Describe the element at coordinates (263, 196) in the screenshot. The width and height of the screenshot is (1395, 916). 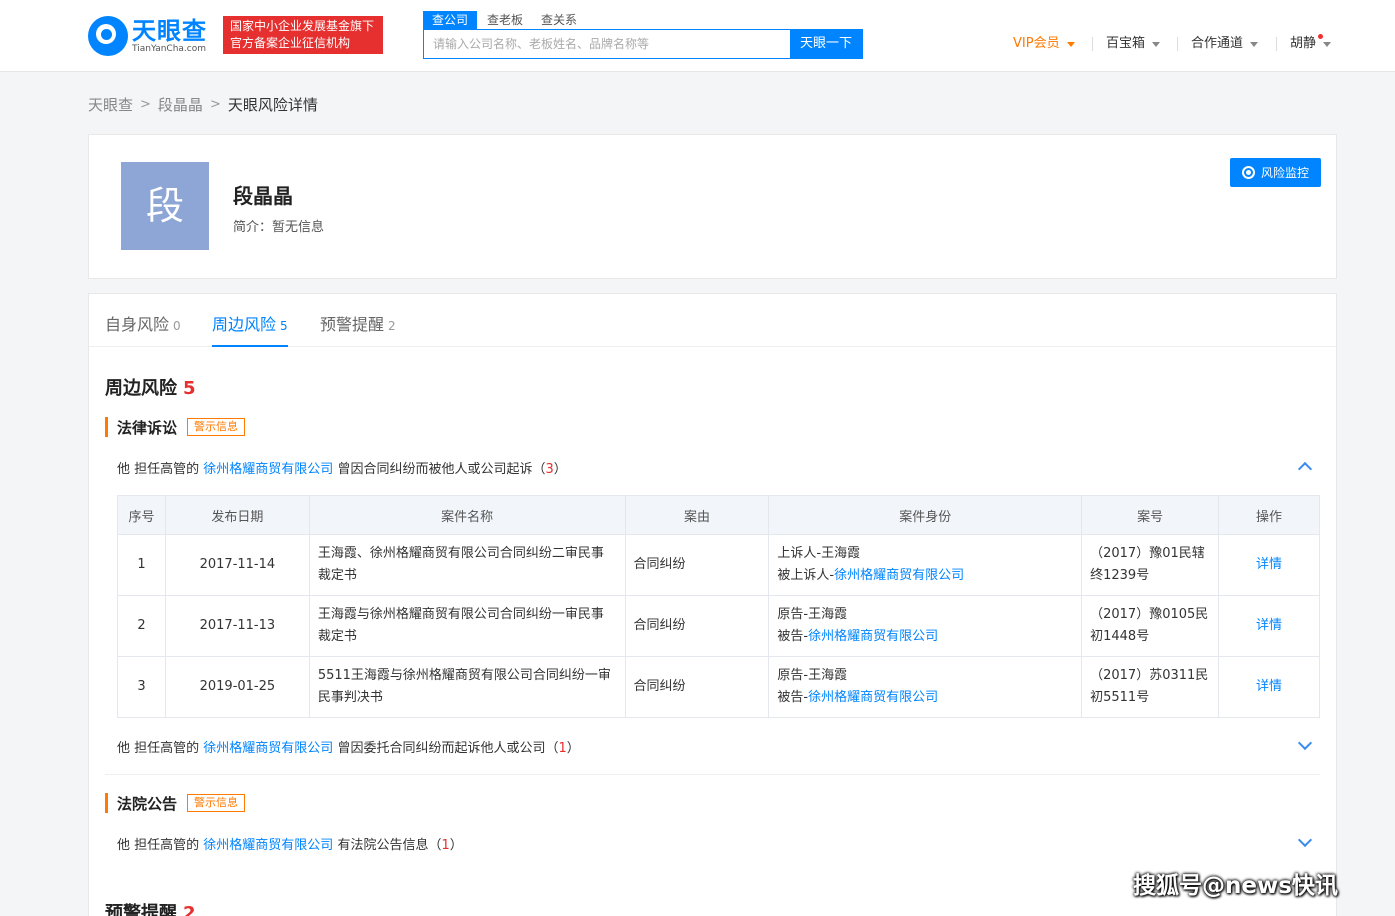
I see `person-name: 段晶晶` at that location.